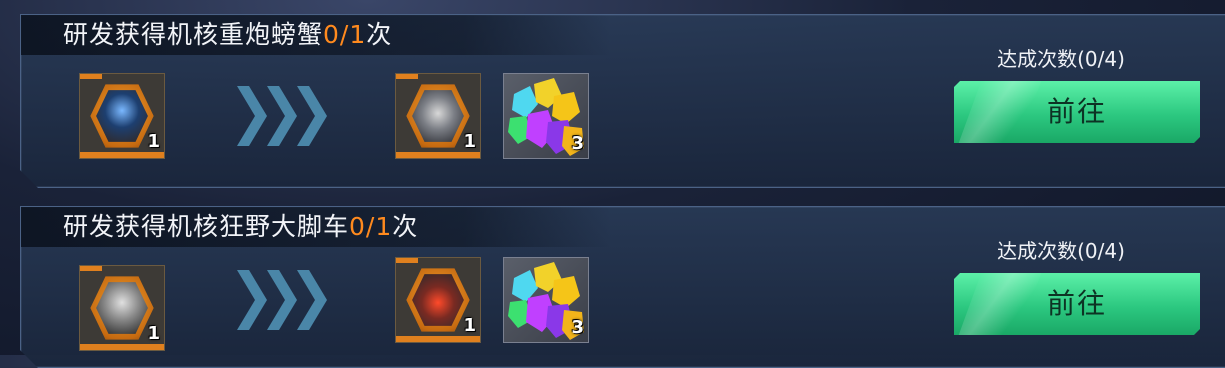  Describe the element at coordinates (228, 34) in the screenshot. I see `task-title: 研发获得机核重炮螃蟹0/1次` at that location.